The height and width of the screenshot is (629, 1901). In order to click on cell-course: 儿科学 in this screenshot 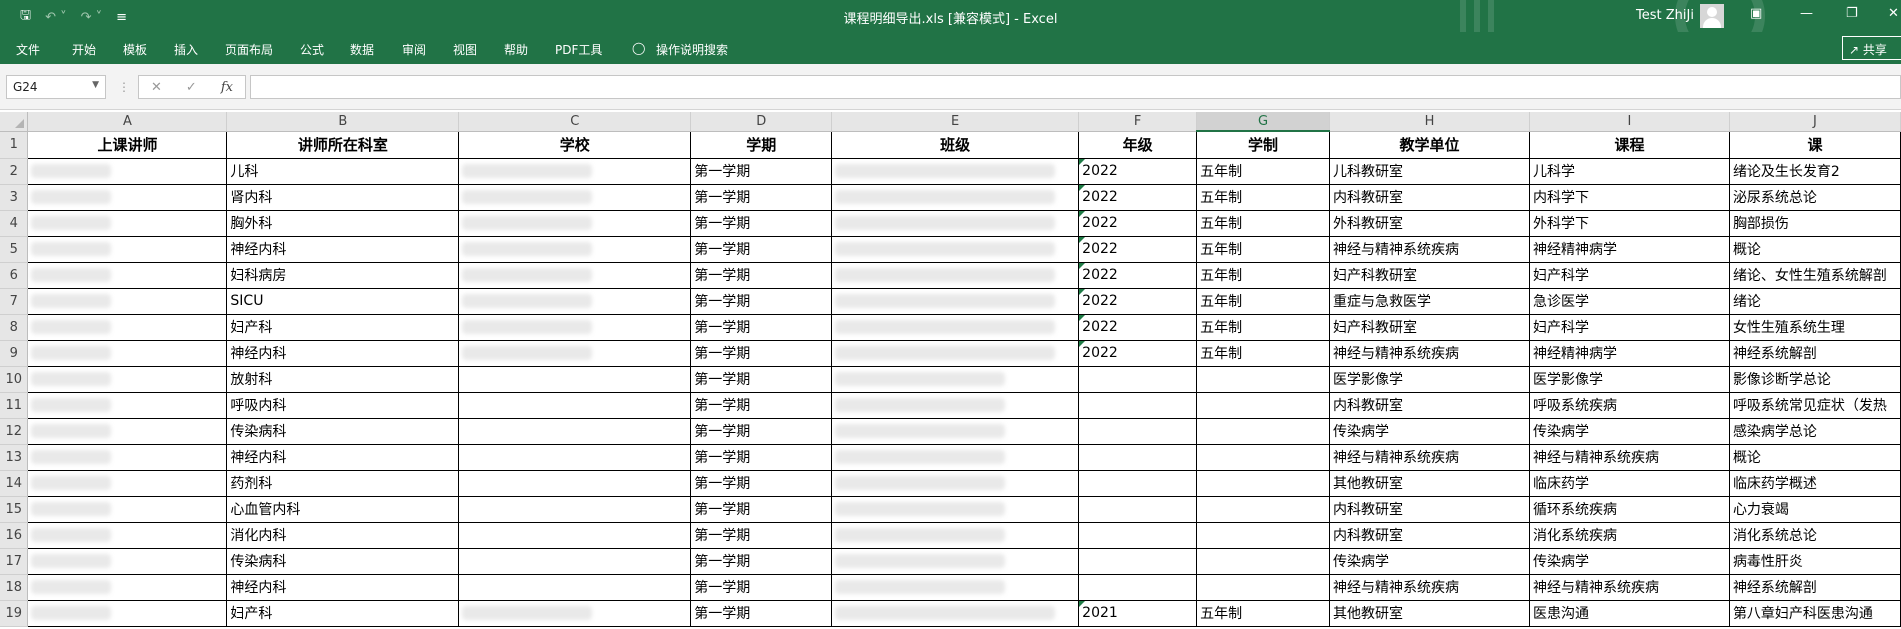, I will do `click(1629, 171)`.